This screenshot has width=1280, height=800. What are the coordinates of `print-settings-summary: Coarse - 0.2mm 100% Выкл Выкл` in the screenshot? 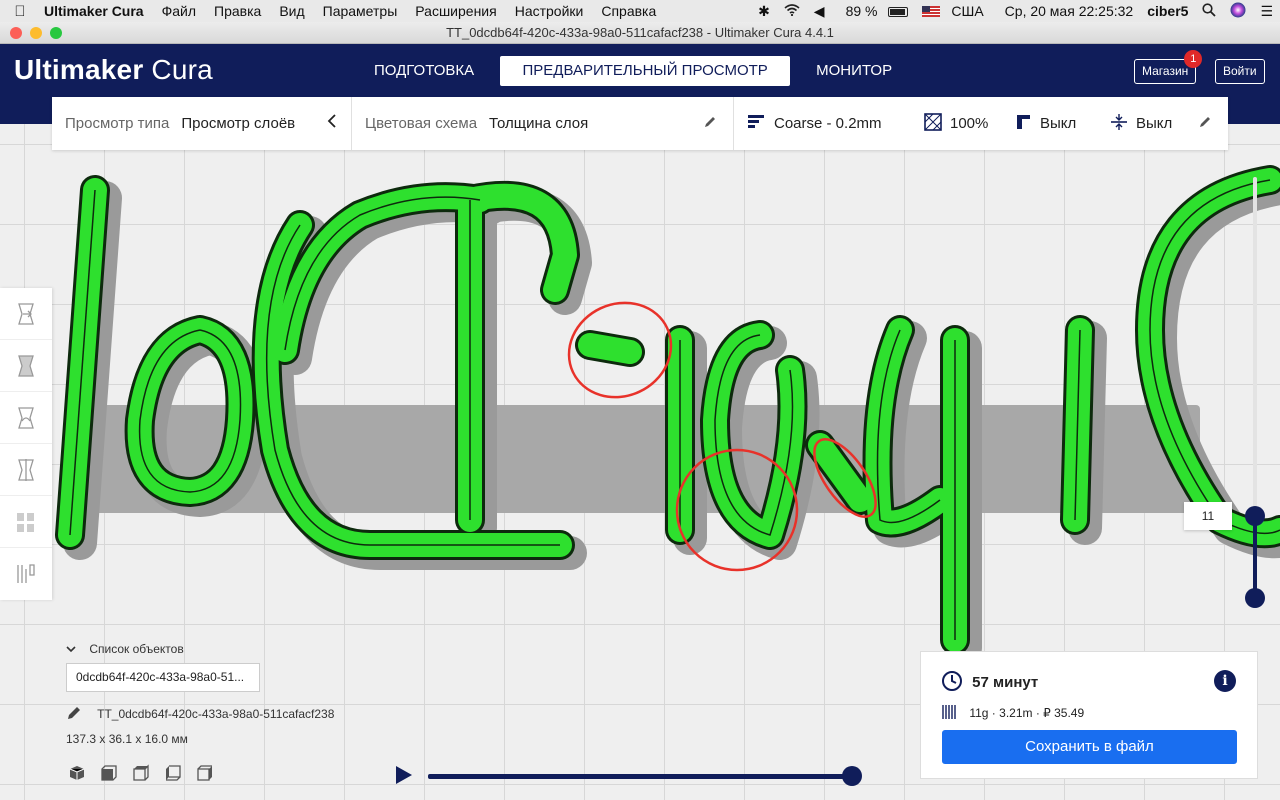 It's located at (981, 123).